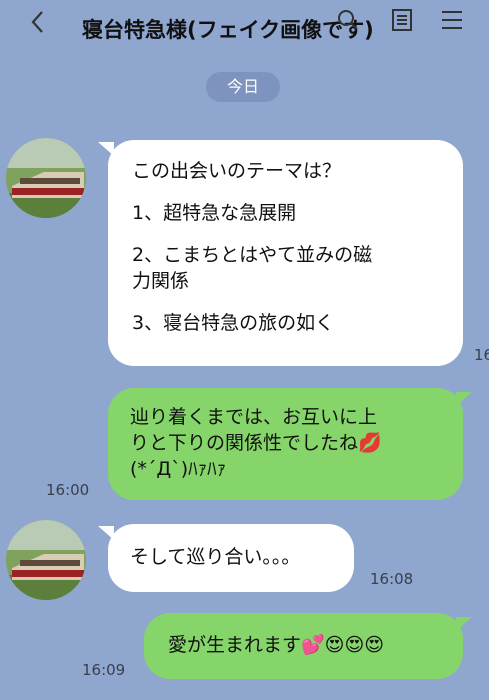 Image resolution: width=489 pixels, height=700 pixels. What do you see at coordinates (68, 490) in the screenshot?
I see `message-time: 16:00` at bounding box center [68, 490].